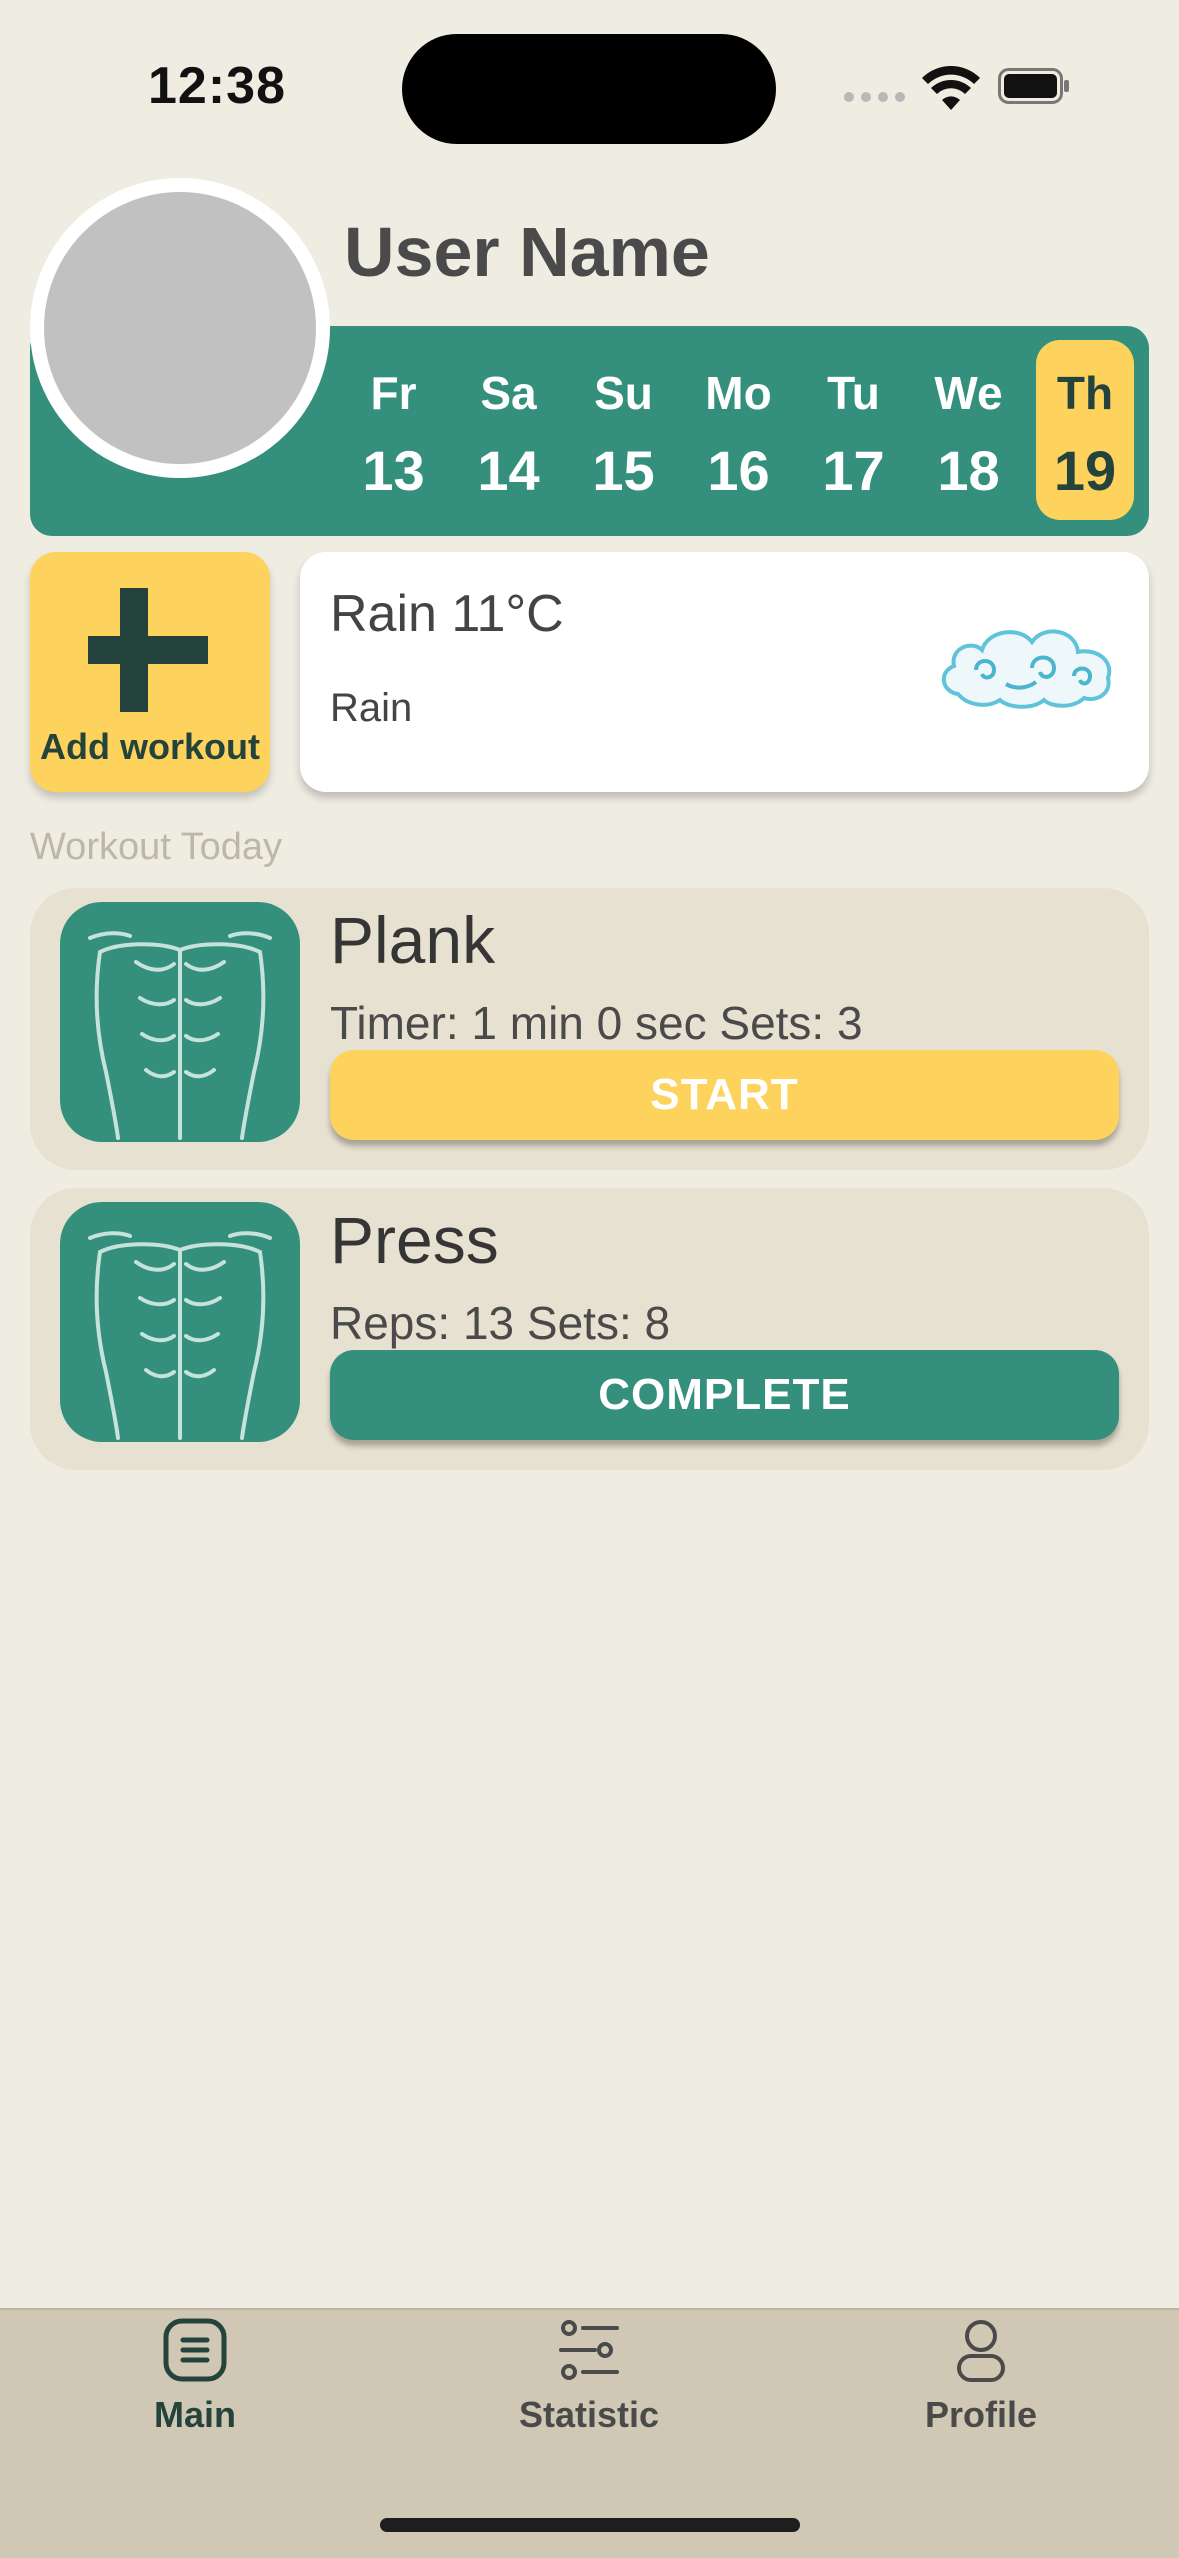 The width and height of the screenshot is (1179, 2558). Describe the element at coordinates (194, 2414) in the screenshot. I see `tab-main-label: Main` at that location.